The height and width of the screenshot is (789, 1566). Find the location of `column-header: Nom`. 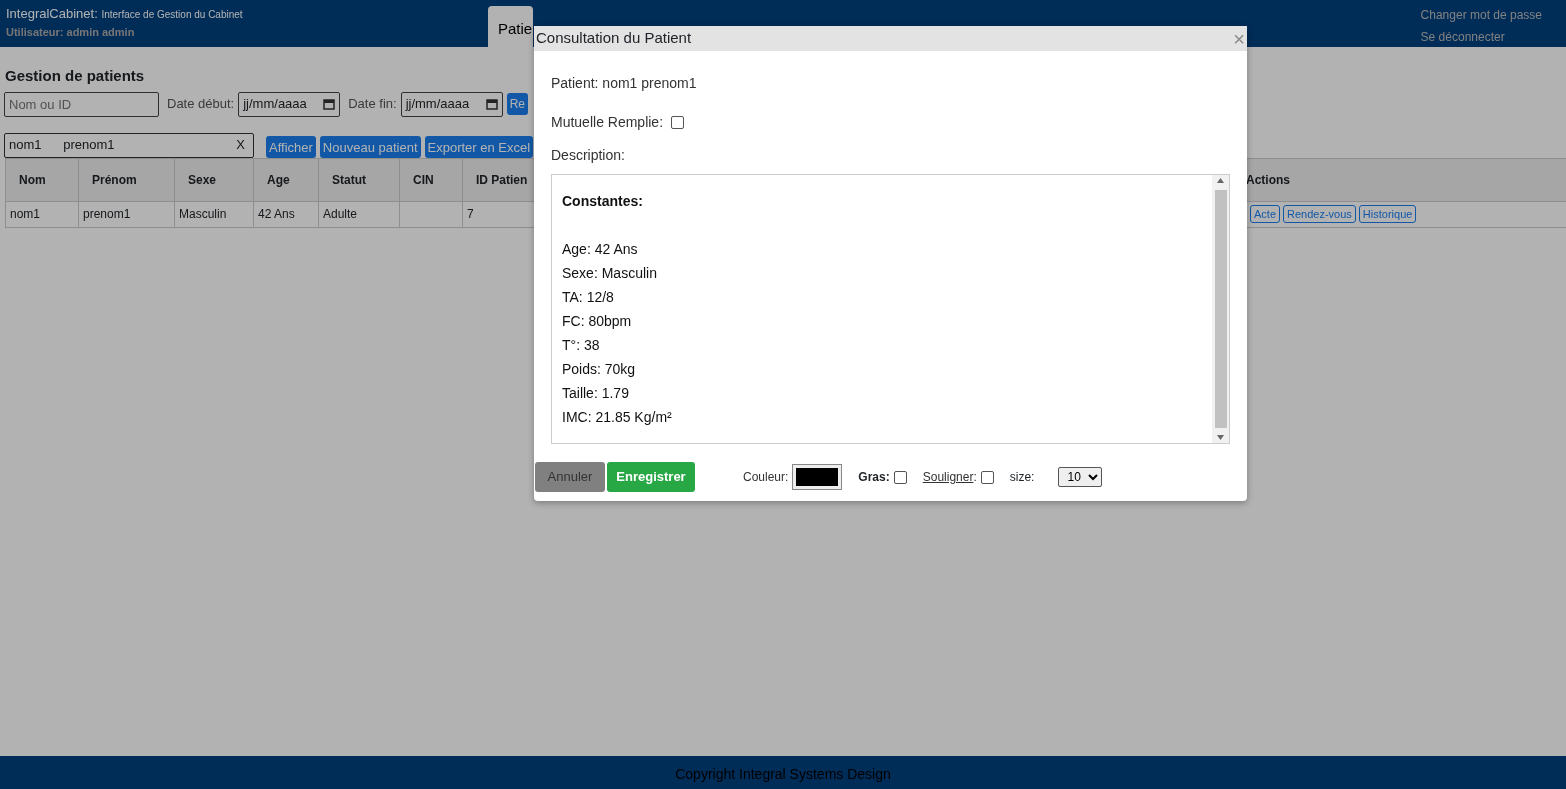

column-header: Nom is located at coordinates (42, 179).